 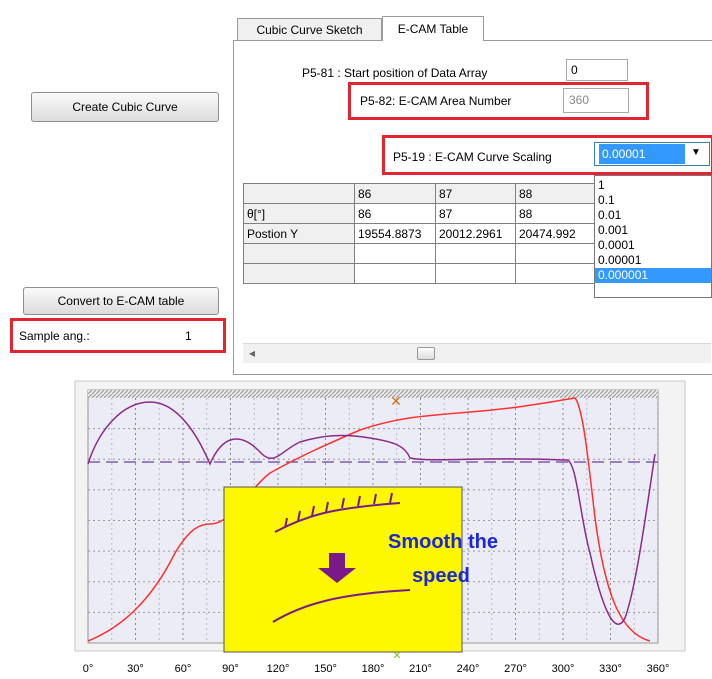 I want to click on x-tick-label: 0°, so click(x=88, y=669).